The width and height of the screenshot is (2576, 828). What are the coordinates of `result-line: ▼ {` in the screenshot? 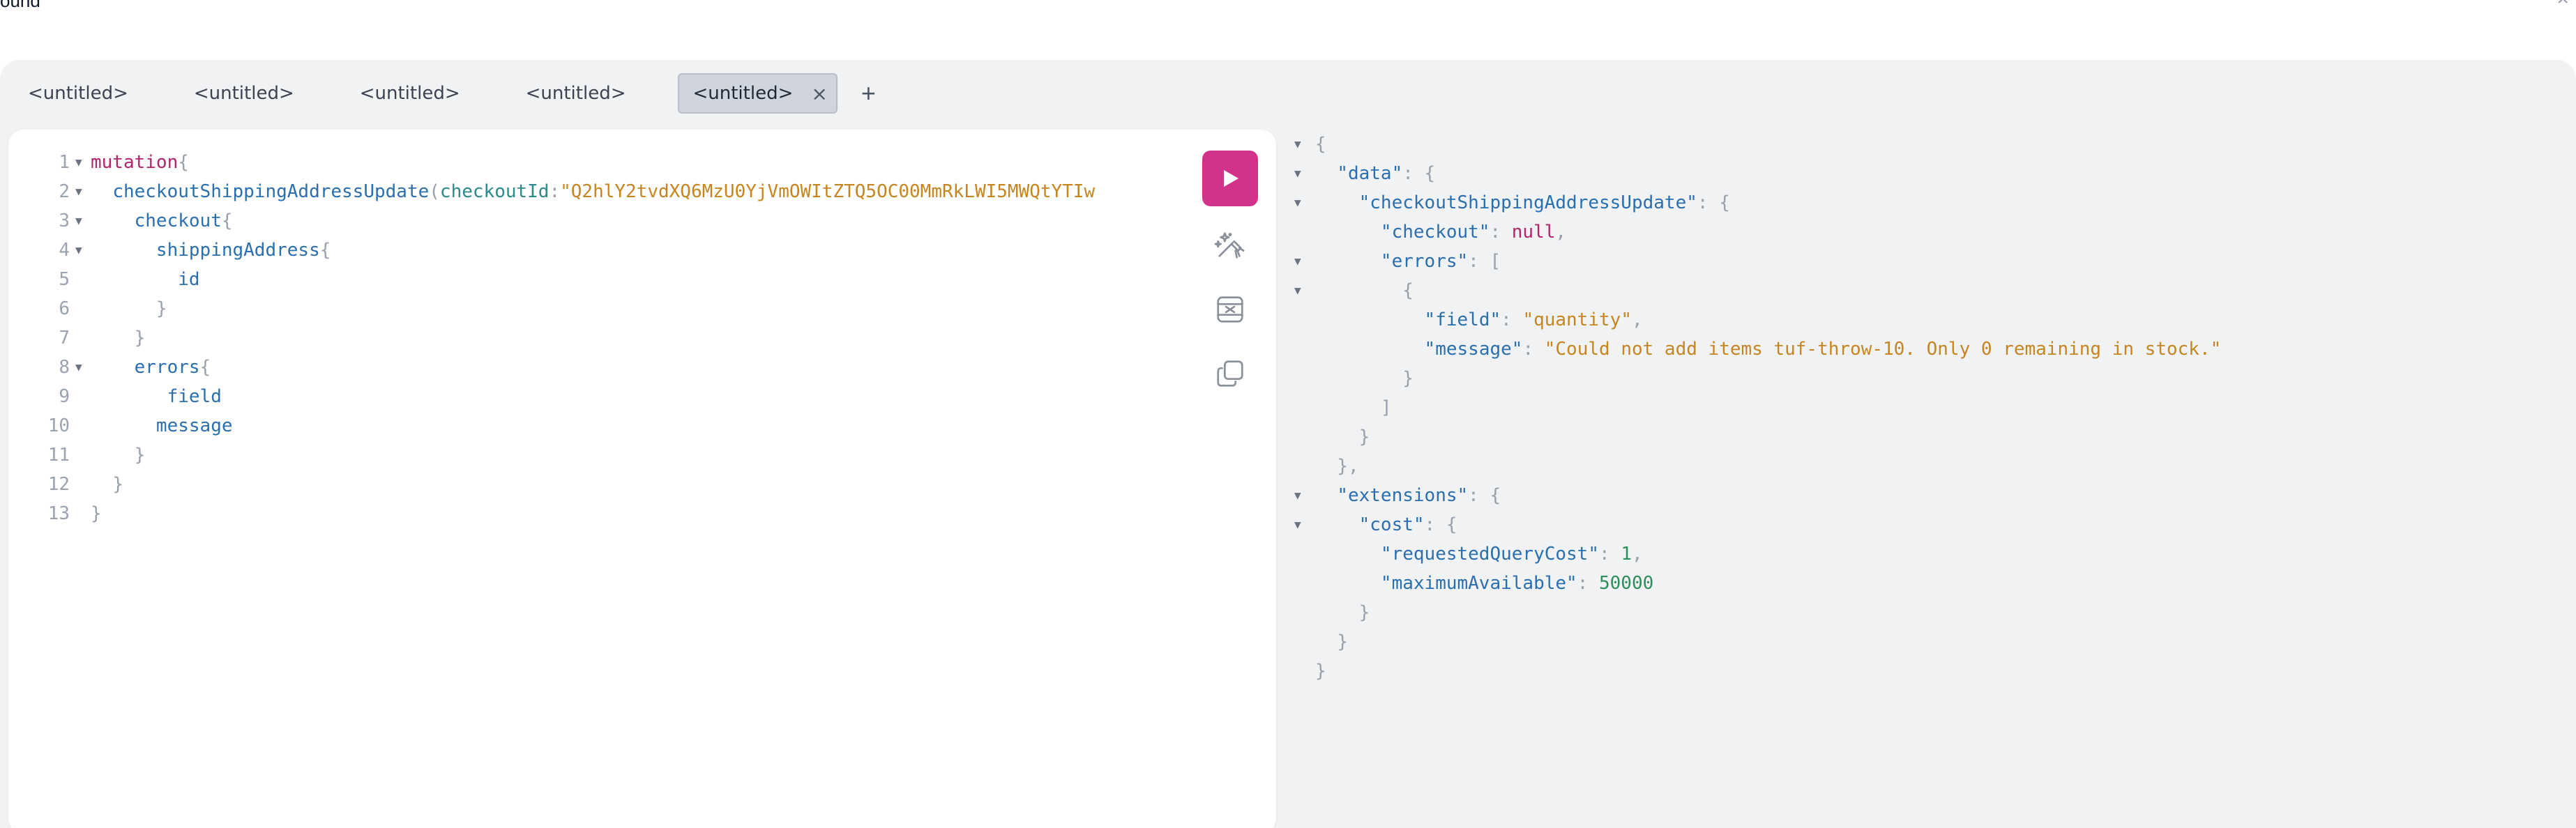 It's located at (1928, 290).